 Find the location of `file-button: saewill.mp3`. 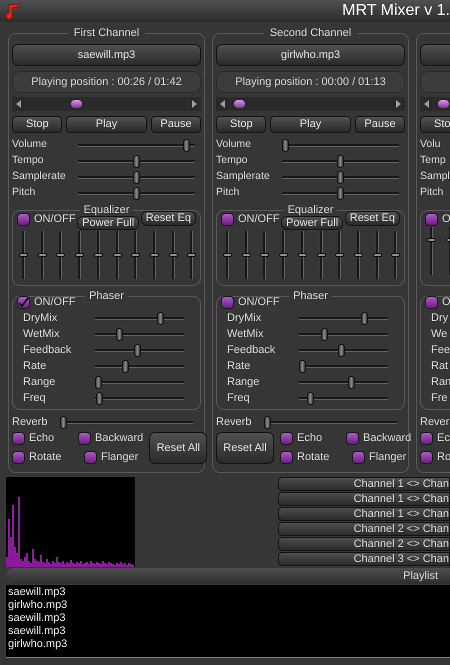

file-button: saewill.mp3 is located at coordinates (106, 55).